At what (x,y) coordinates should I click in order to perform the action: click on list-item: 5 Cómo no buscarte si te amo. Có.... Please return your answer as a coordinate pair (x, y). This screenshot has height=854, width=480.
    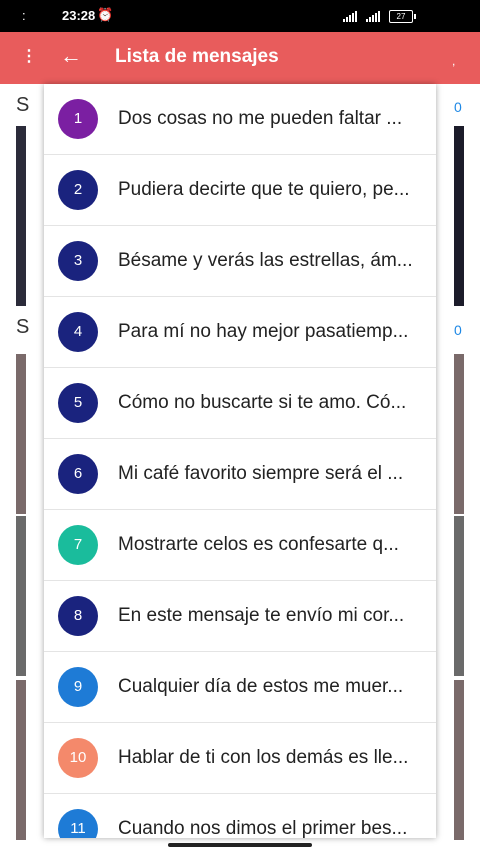
    Looking at the image, I should click on (240, 403).